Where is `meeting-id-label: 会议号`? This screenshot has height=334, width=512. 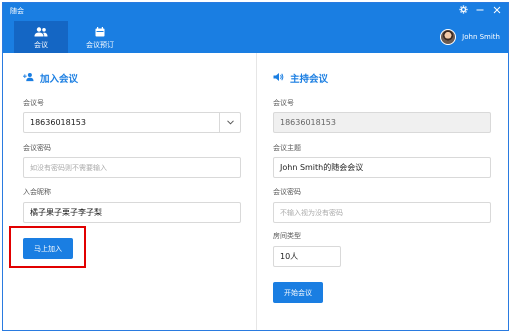
meeting-id-label: 会议号 is located at coordinates (33, 103).